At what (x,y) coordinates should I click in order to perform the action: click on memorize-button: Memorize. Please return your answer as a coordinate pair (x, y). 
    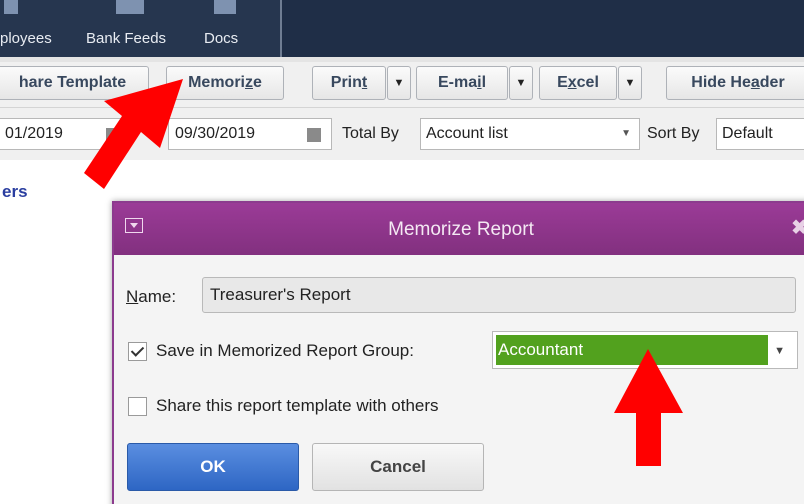
    Looking at the image, I should click on (225, 83).